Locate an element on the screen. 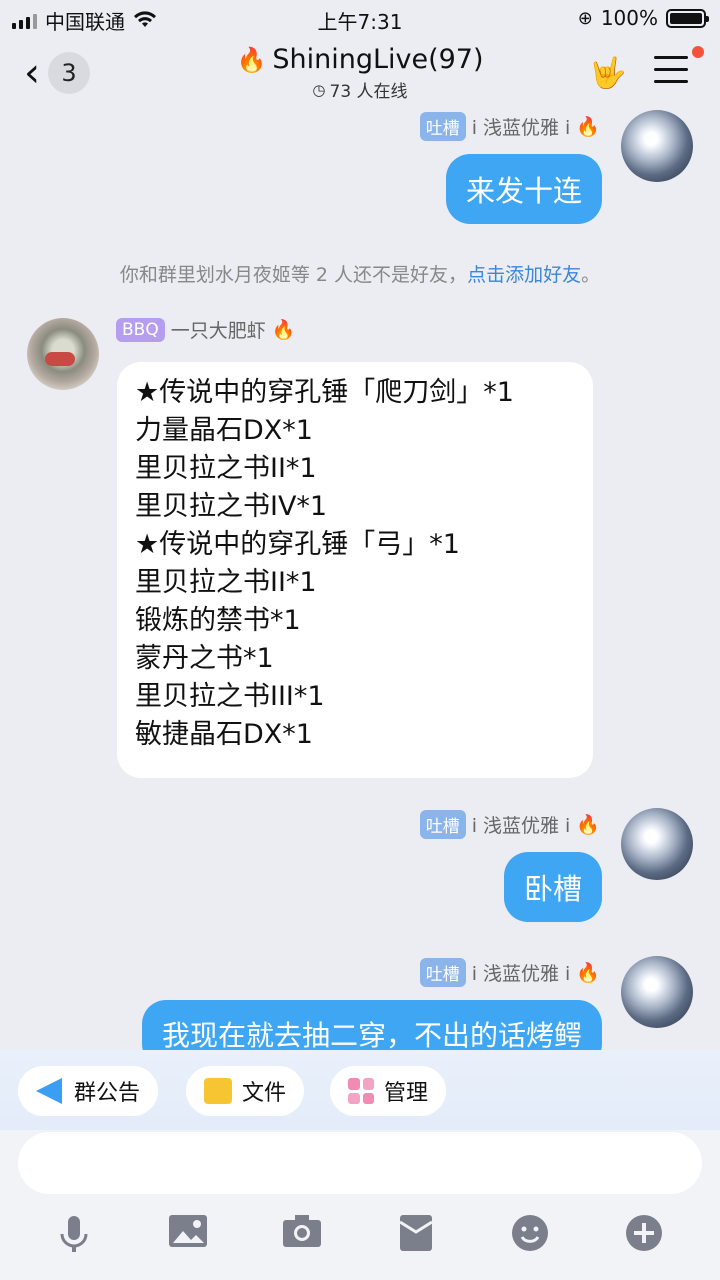  announcement-label: 群公告 is located at coordinates (107, 1093).